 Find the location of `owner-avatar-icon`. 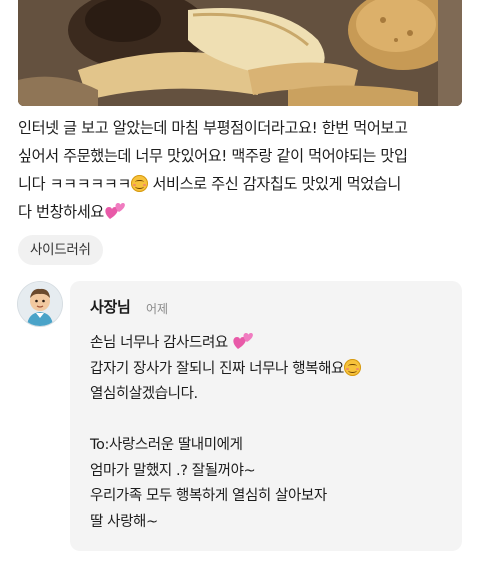

owner-avatar-icon is located at coordinates (40, 304).